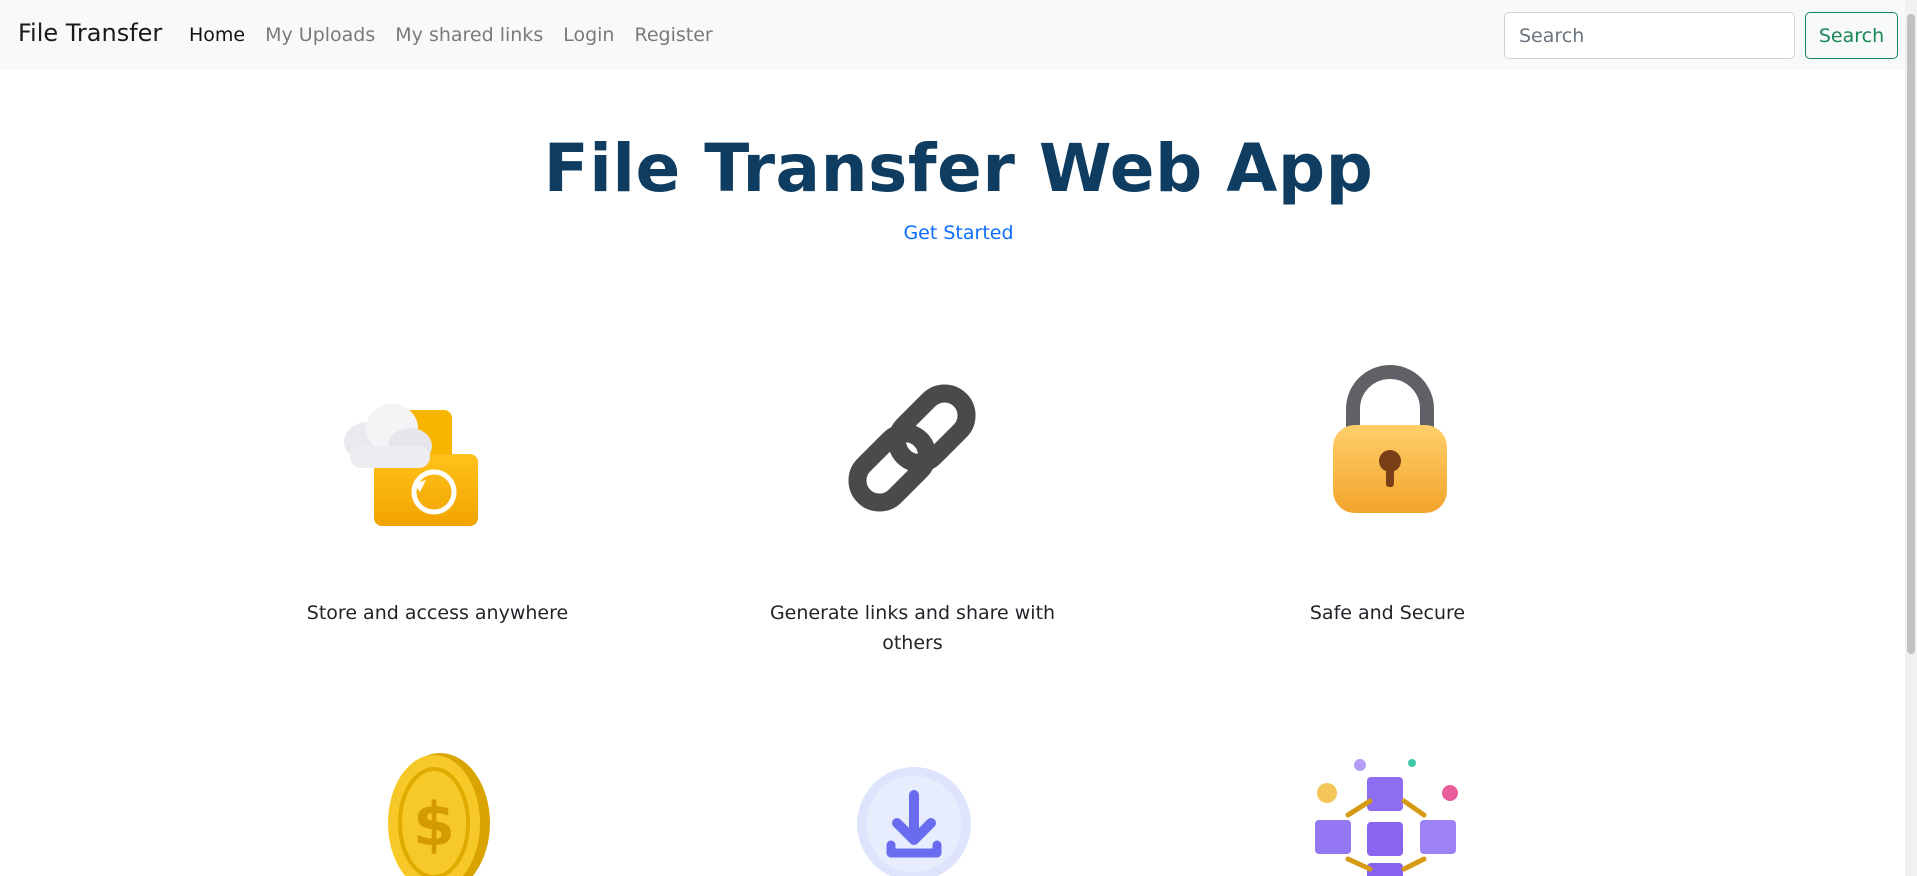 This screenshot has width=1917, height=876. What do you see at coordinates (1387, 613) in the screenshot?
I see `feature-label-secure: Safe and Secure` at bounding box center [1387, 613].